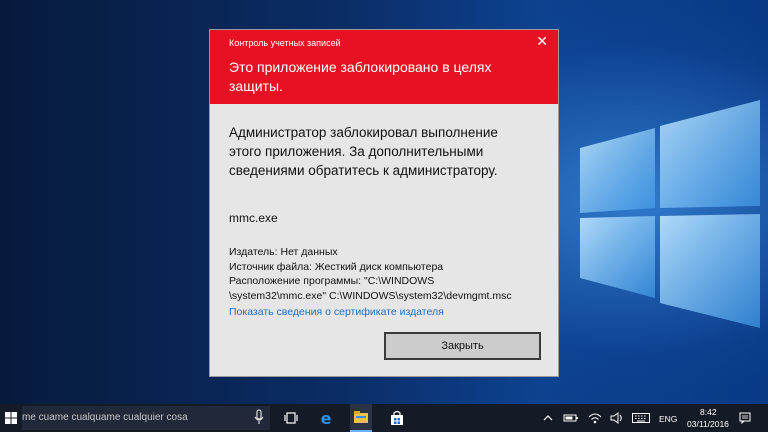 This screenshot has width=768, height=432. I want to click on speaker-icon, so click(617, 418).